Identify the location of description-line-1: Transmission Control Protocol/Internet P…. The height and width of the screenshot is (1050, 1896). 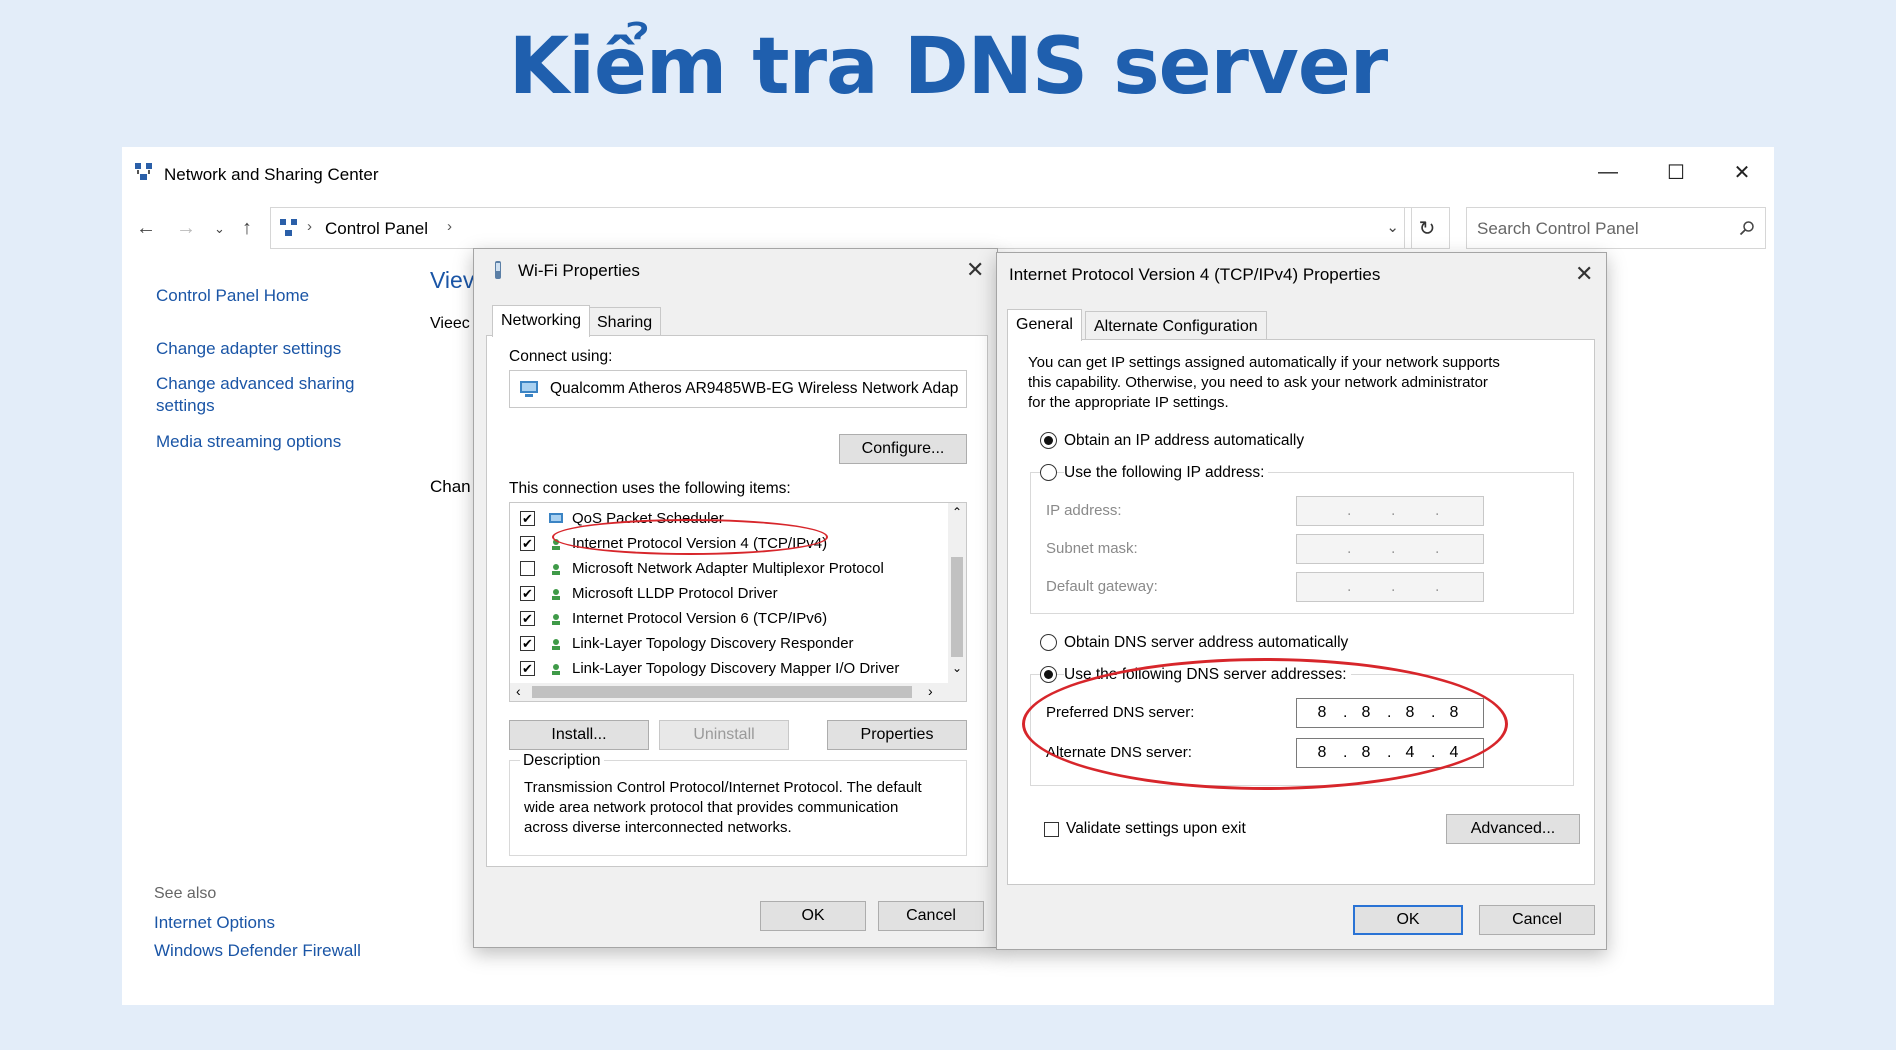
(723, 787).